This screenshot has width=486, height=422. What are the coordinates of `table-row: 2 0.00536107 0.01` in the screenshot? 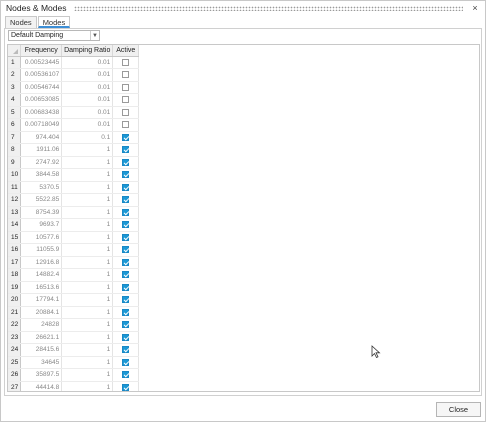 It's located at (74, 75).